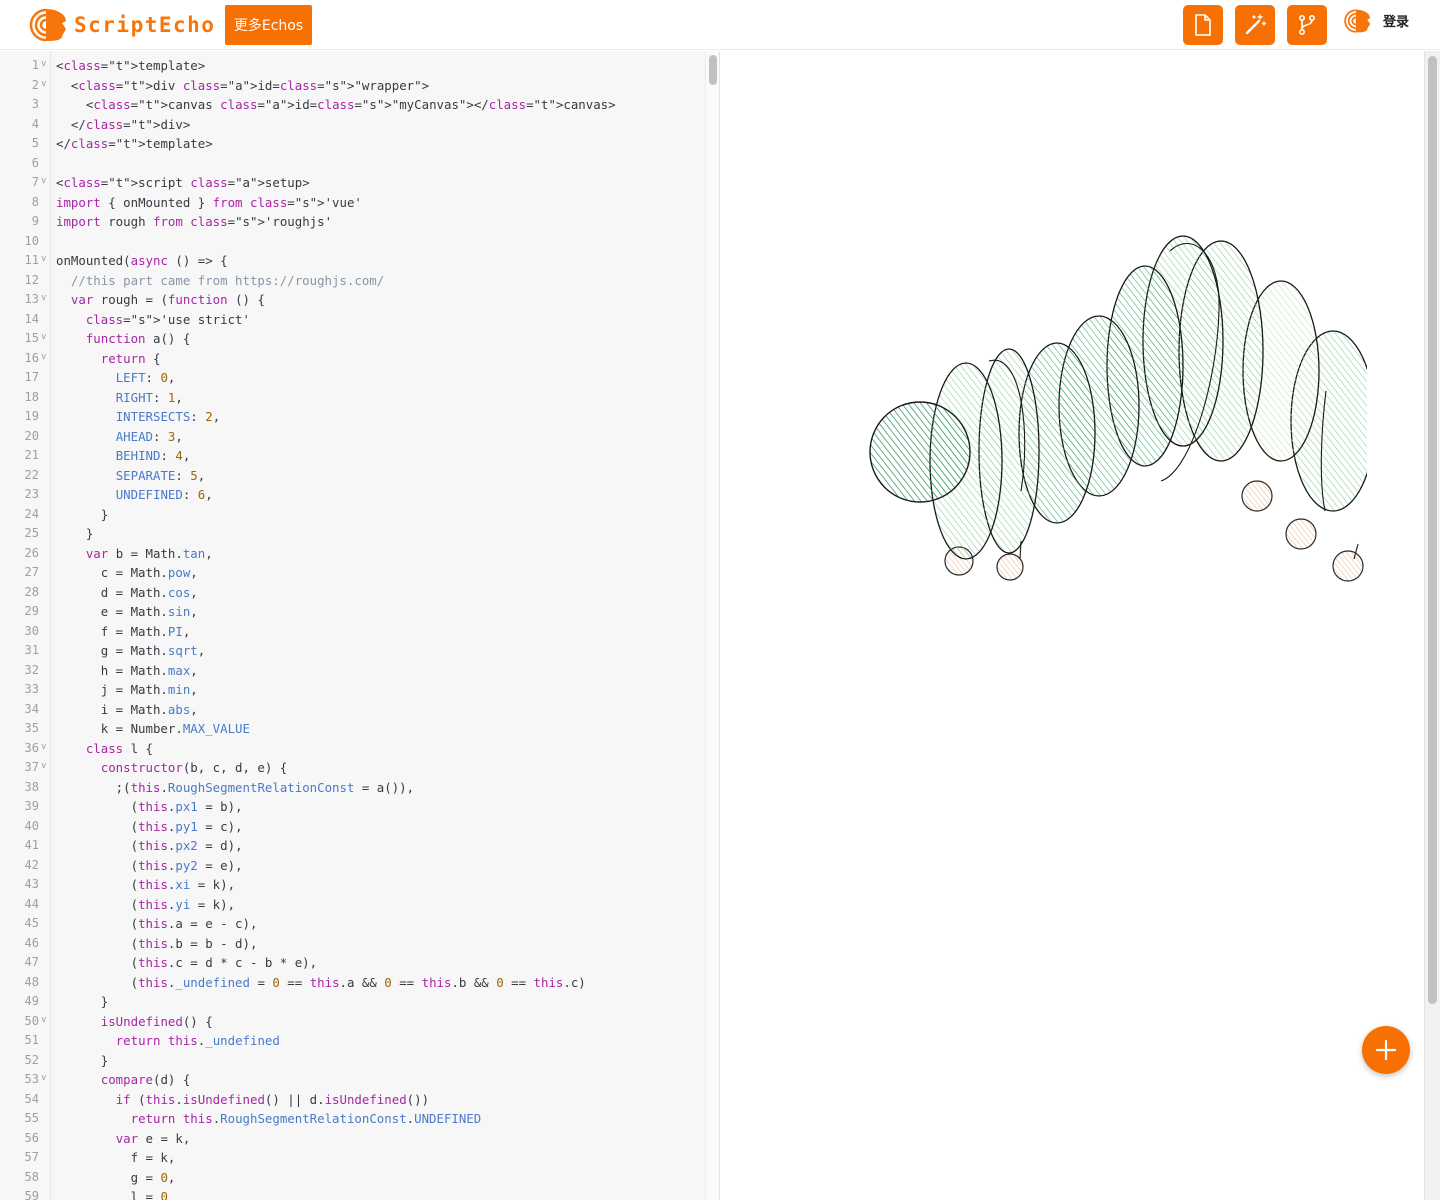 This screenshot has width=1440, height=1200. What do you see at coordinates (352, 554) in the screenshot?
I see `code-line: 26 var b = Math.tan,` at bounding box center [352, 554].